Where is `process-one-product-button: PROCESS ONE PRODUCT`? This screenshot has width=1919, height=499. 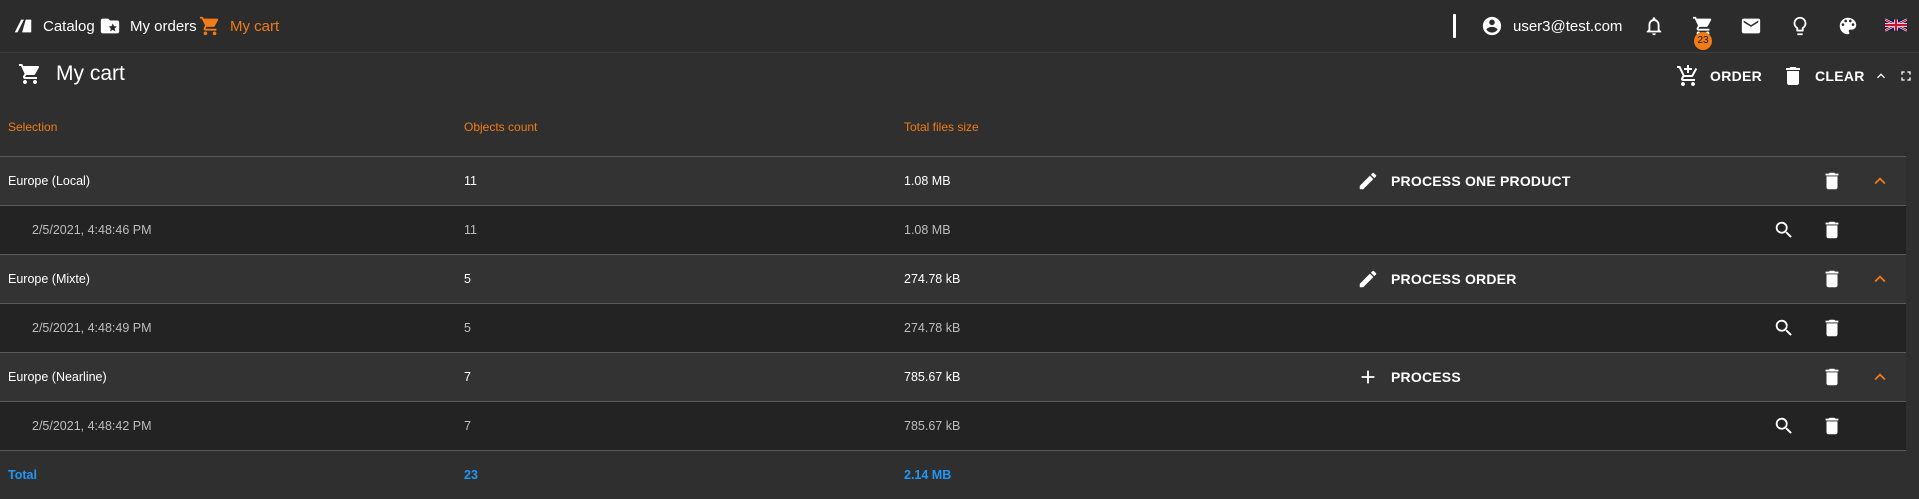
process-one-product-button: PROCESS ONE PRODUCT is located at coordinates (1464, 181).